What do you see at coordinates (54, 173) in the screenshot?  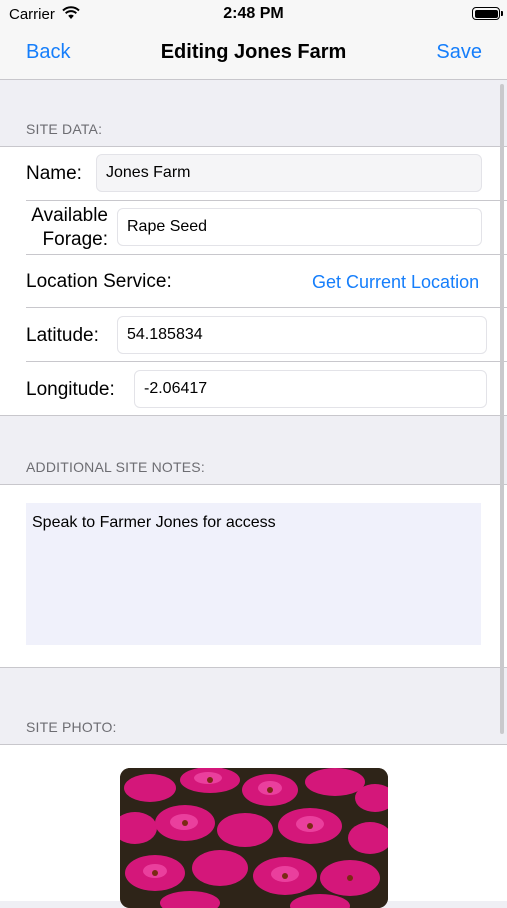 I see `name-label: Name:` at bounding box center [54, 173].